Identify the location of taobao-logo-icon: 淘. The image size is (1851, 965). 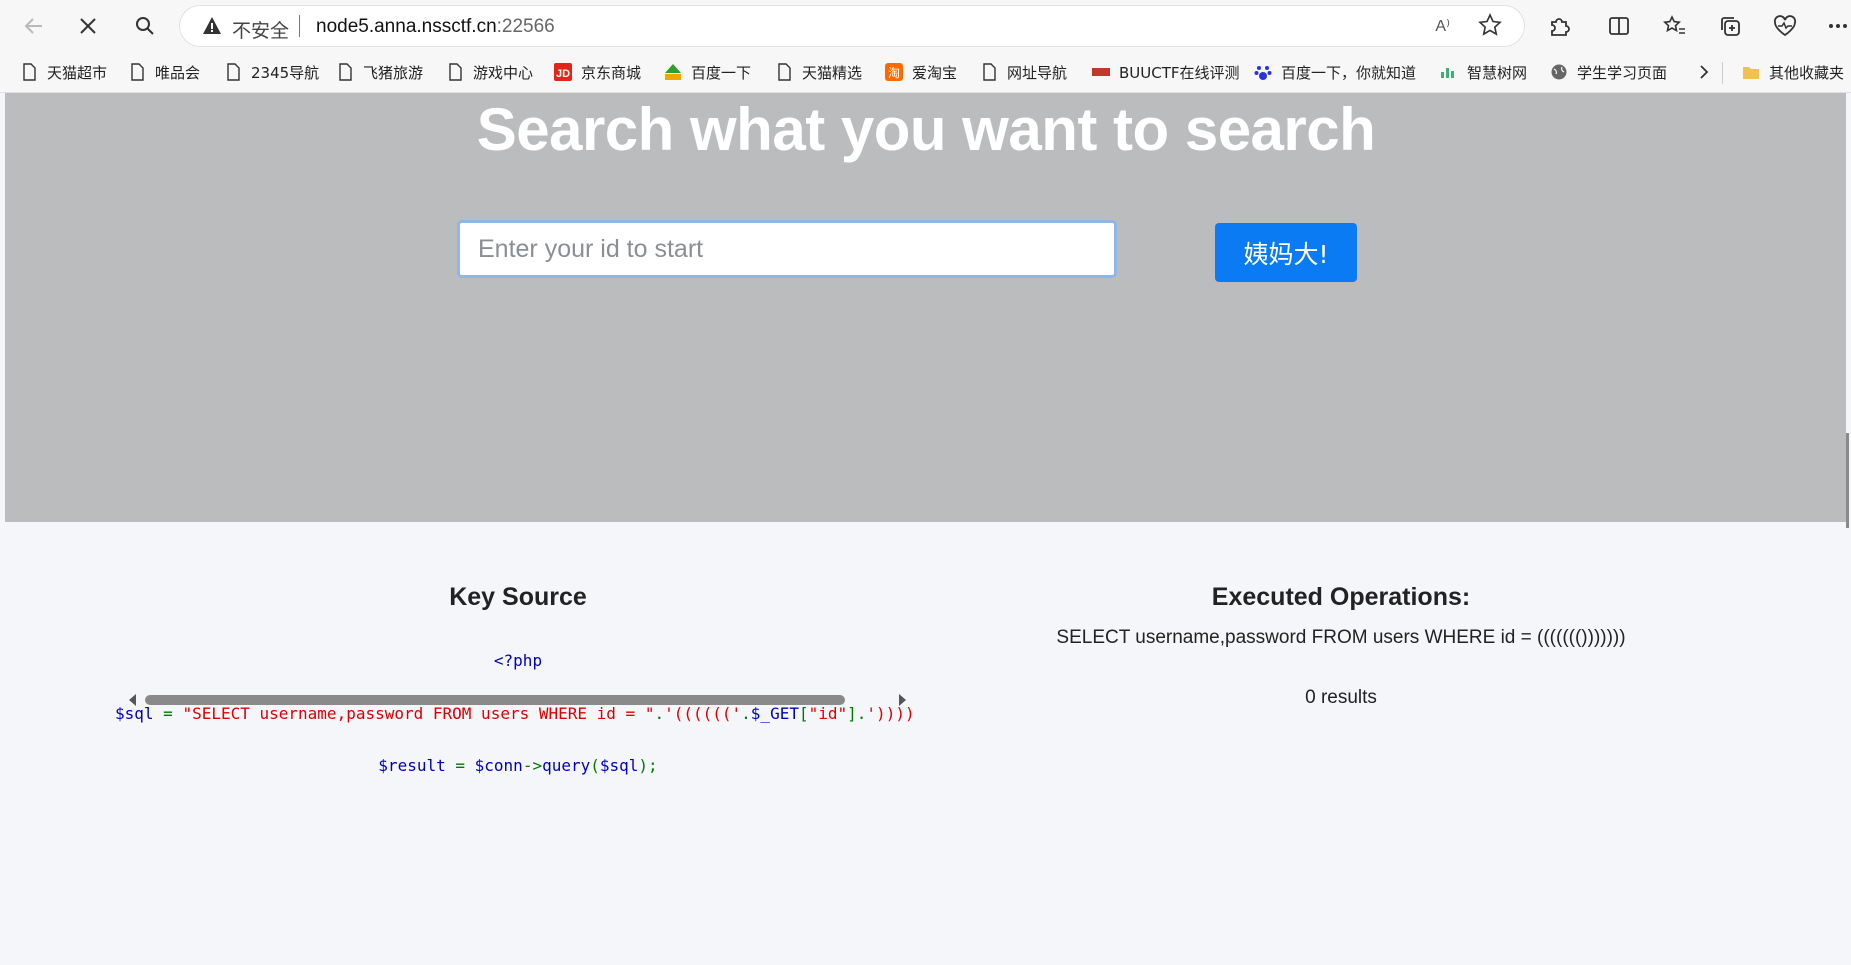
(894, 72).